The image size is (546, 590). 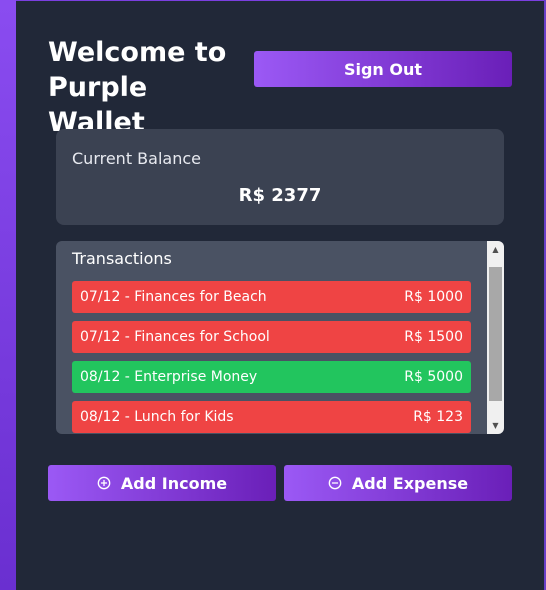 I want to click on add-expense-button: Add Expense, so click(x=398, y=483).